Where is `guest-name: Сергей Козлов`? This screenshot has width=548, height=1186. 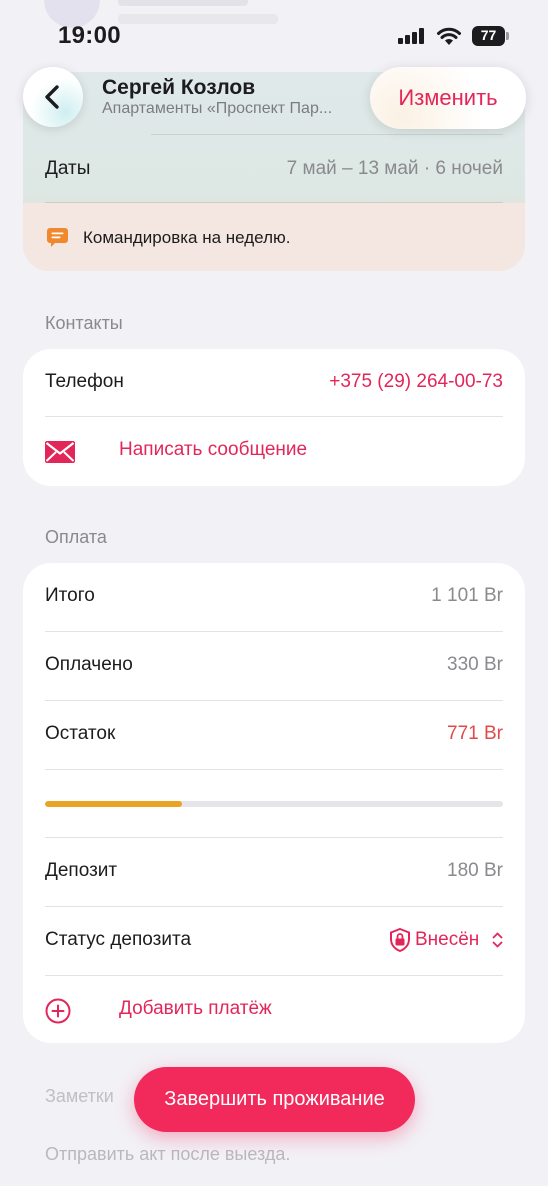
guest-name: Сергей Козлов is located at coordinates (179, 87).